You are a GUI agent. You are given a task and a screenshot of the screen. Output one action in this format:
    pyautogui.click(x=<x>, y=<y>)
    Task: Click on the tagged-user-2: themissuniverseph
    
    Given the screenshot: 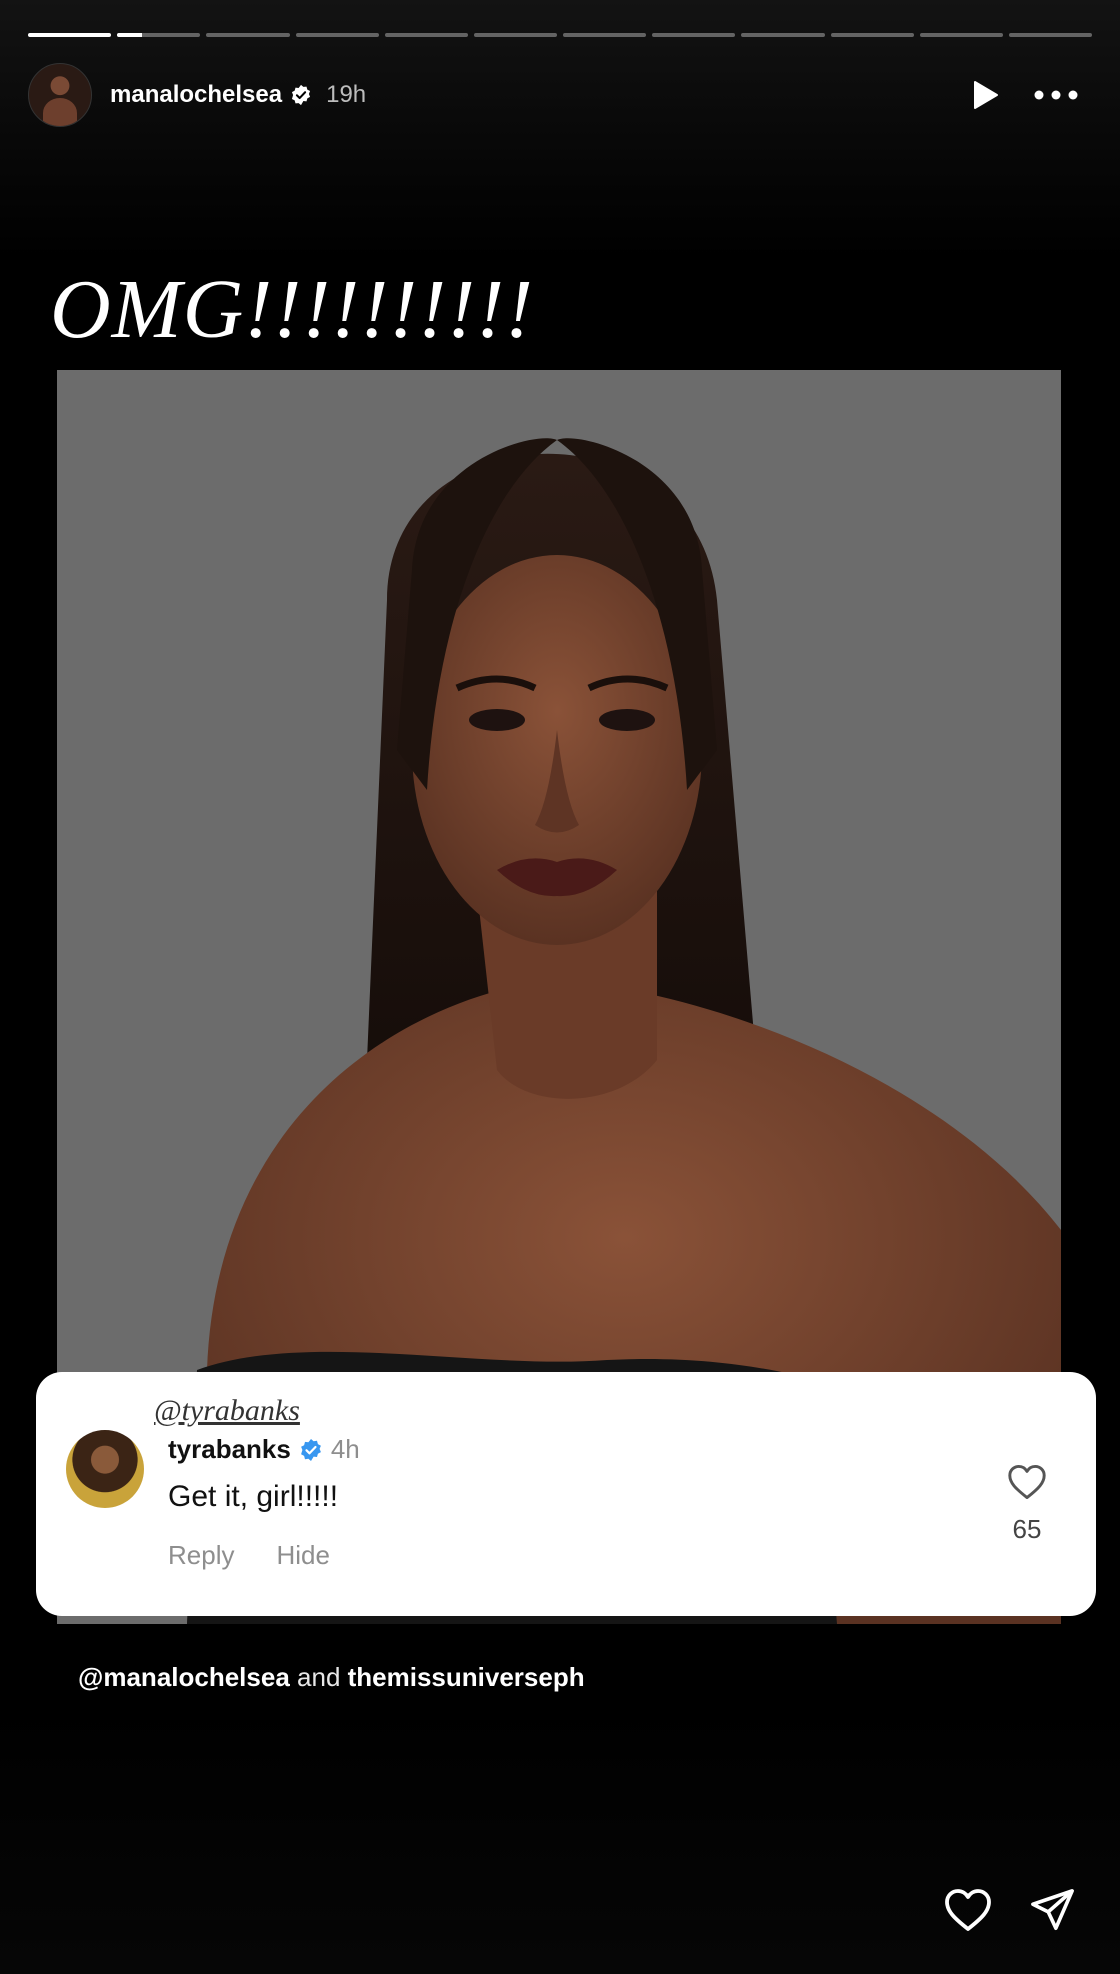 What is the action you would take?
    pyautogui.click(x=466, y=1677)
    